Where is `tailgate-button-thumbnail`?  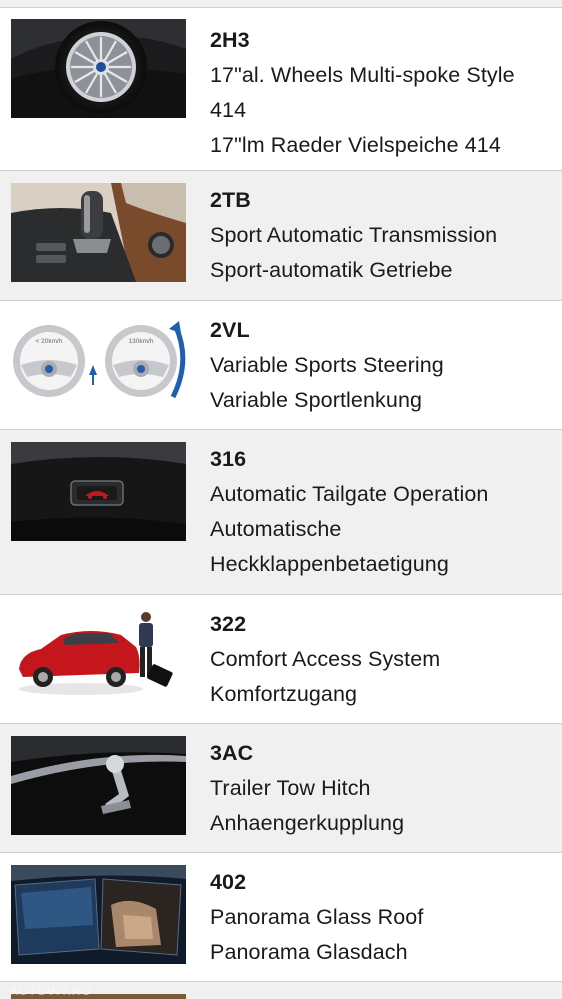
tailgate-button-thumbnail is located at coordinates (98, 491).